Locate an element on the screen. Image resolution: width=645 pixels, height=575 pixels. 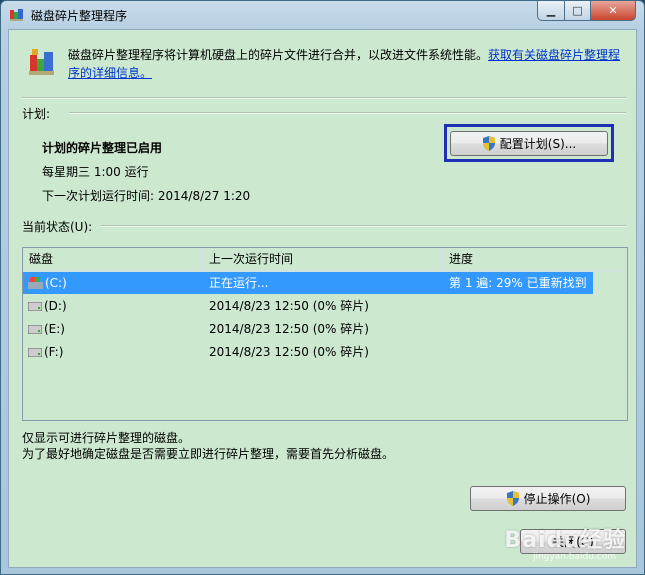
column-header-disk: 磁盘 is located at coordinates (113, 259).